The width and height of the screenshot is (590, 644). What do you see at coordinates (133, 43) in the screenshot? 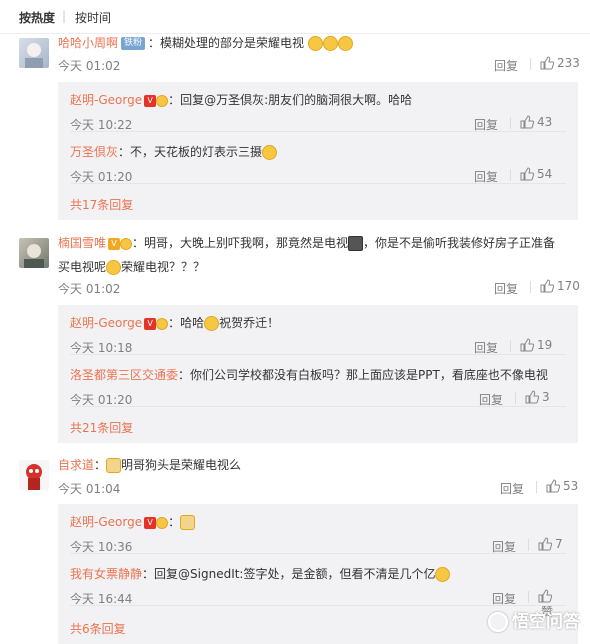
I see `fan-badge: 铁粉` at bounding box center [133, 43].